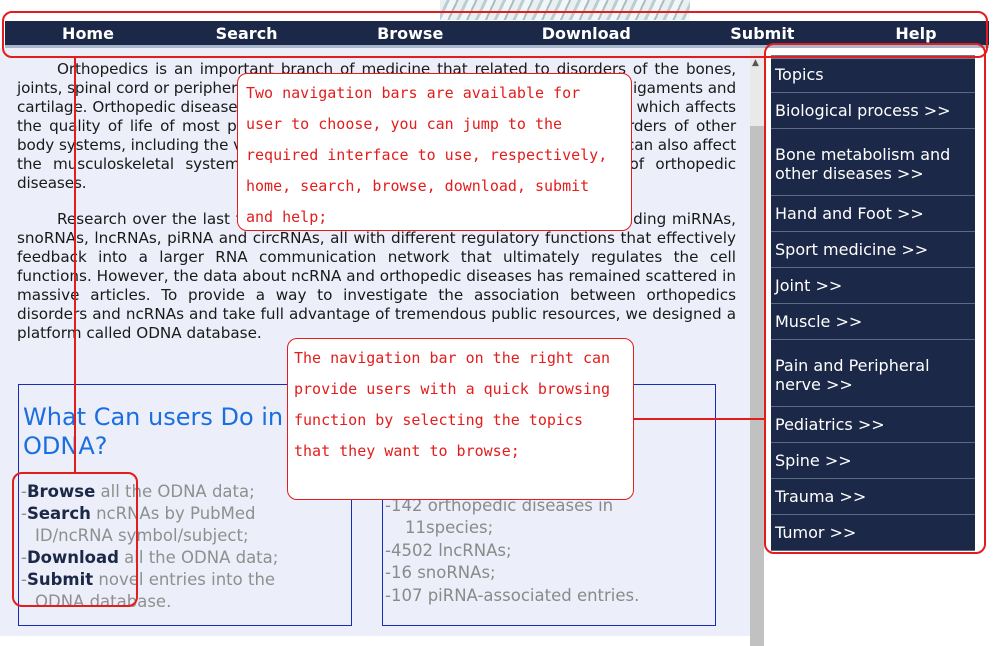 This screenshot has height=646, width=1001. I want to click on nav-browse: Browse, so click(410, 33).